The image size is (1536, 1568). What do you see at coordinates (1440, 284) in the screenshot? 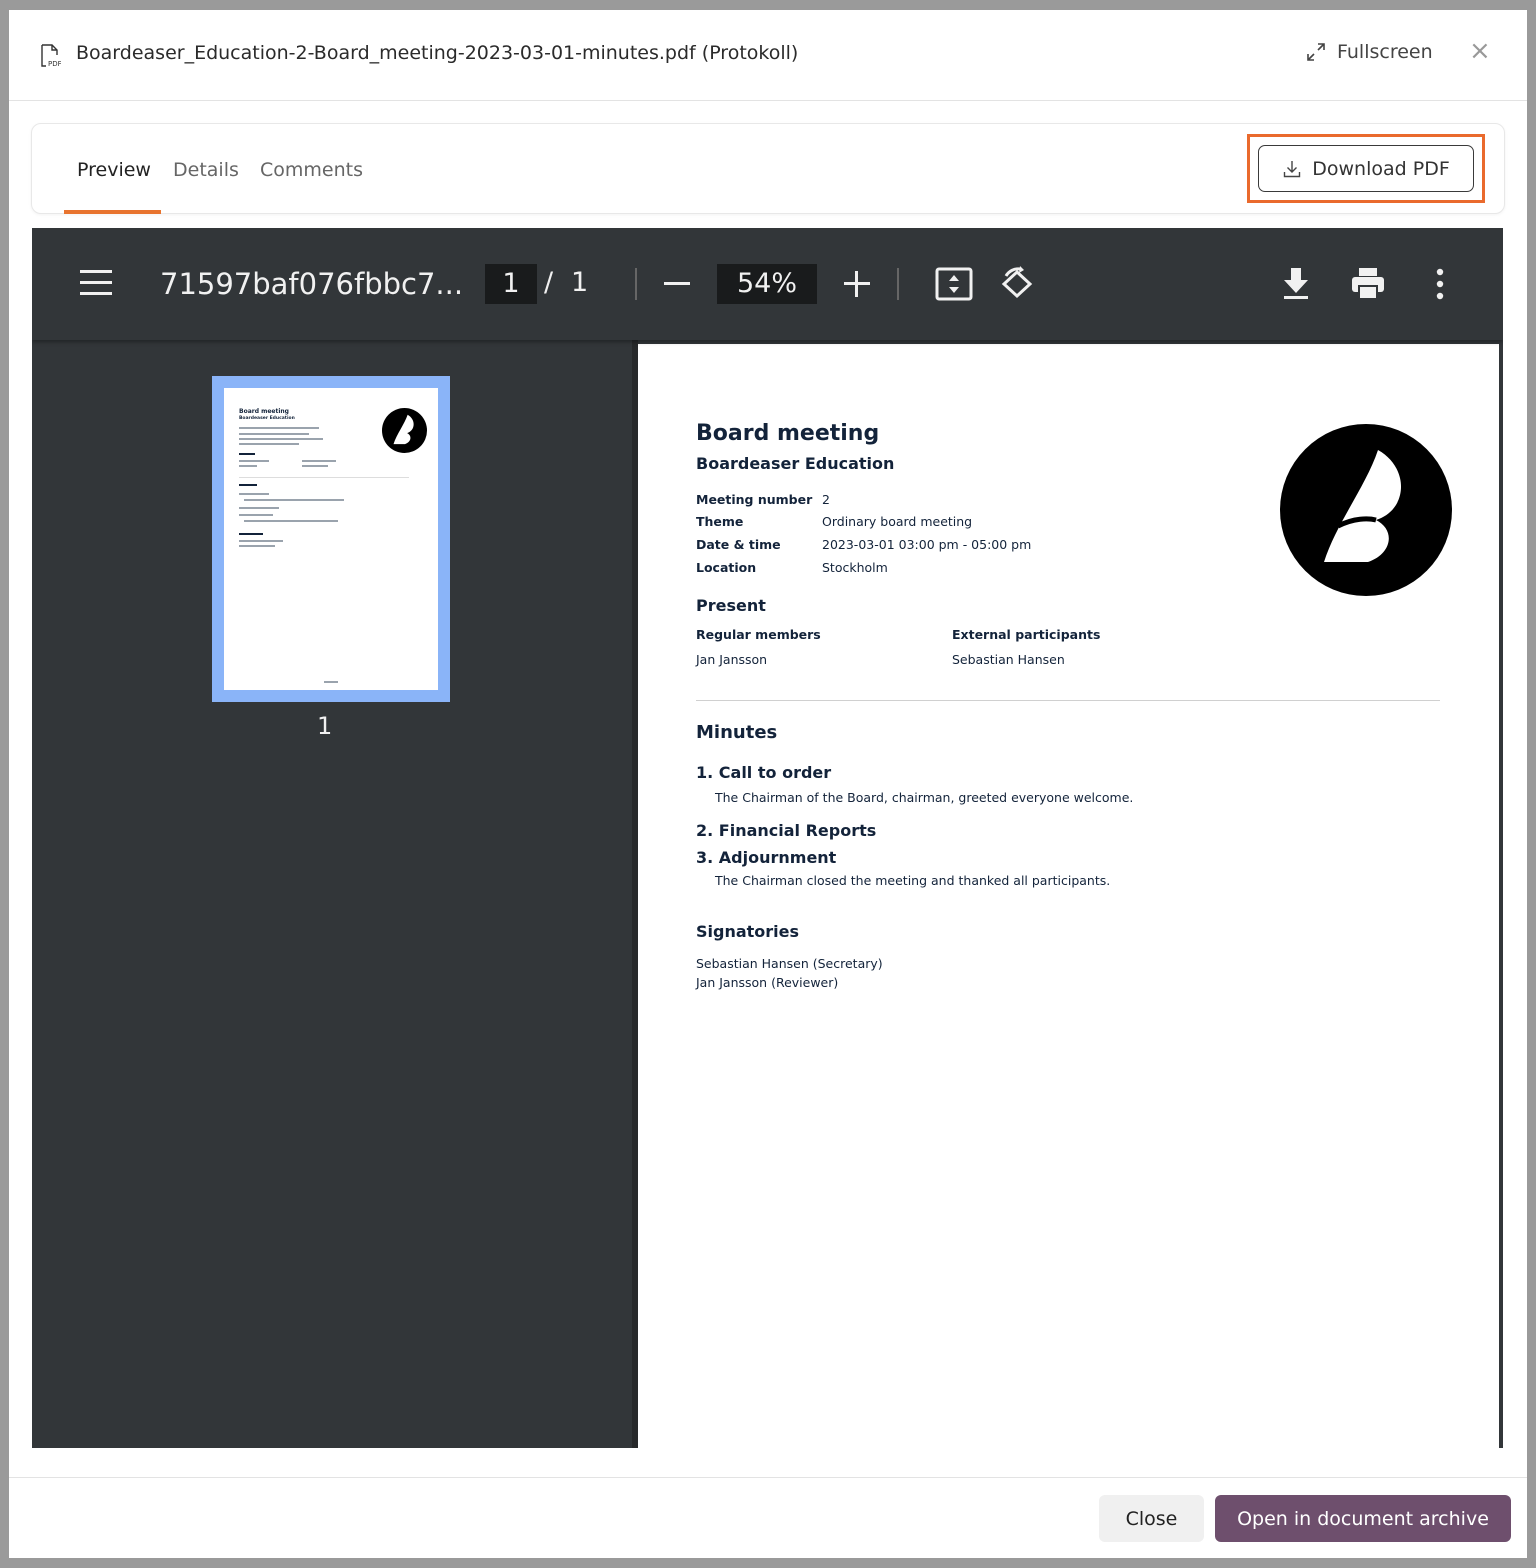
I see `more-options-icon` at bounding box center [1440, 284].